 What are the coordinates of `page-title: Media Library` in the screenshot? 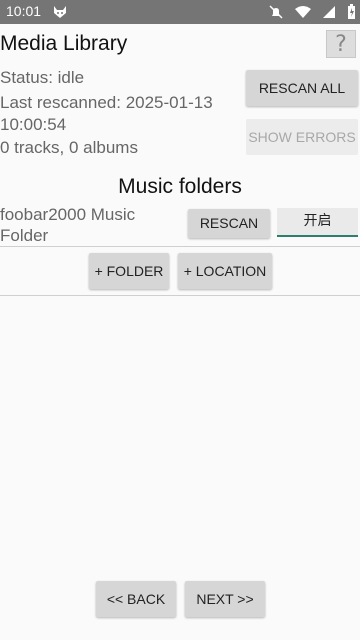 It's located at (64, 43).